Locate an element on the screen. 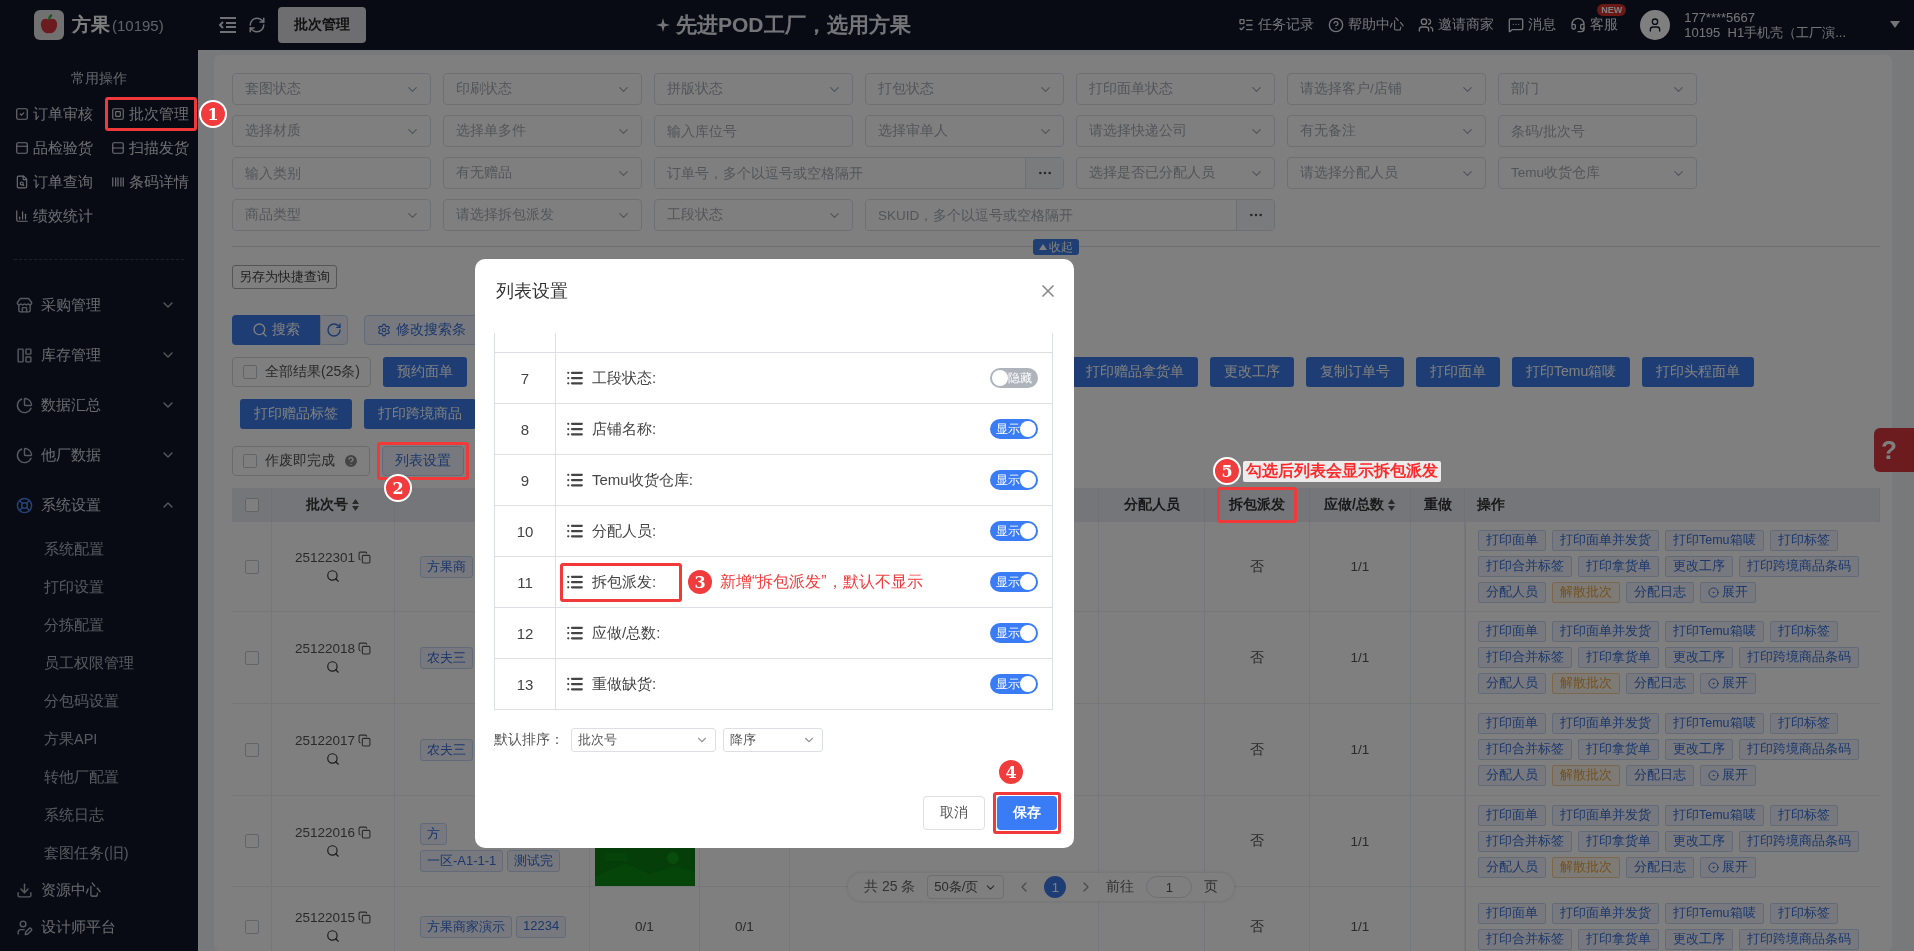  cancel-button: 取消 is located at coordinates (954, 813).